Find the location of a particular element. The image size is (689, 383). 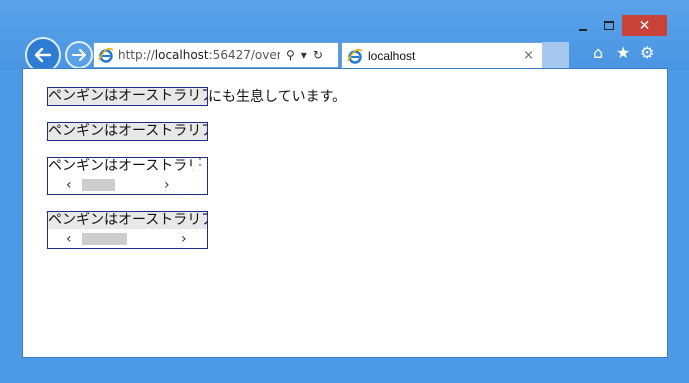

refresh-icon: ↻ is located at coordinates (318, 55).